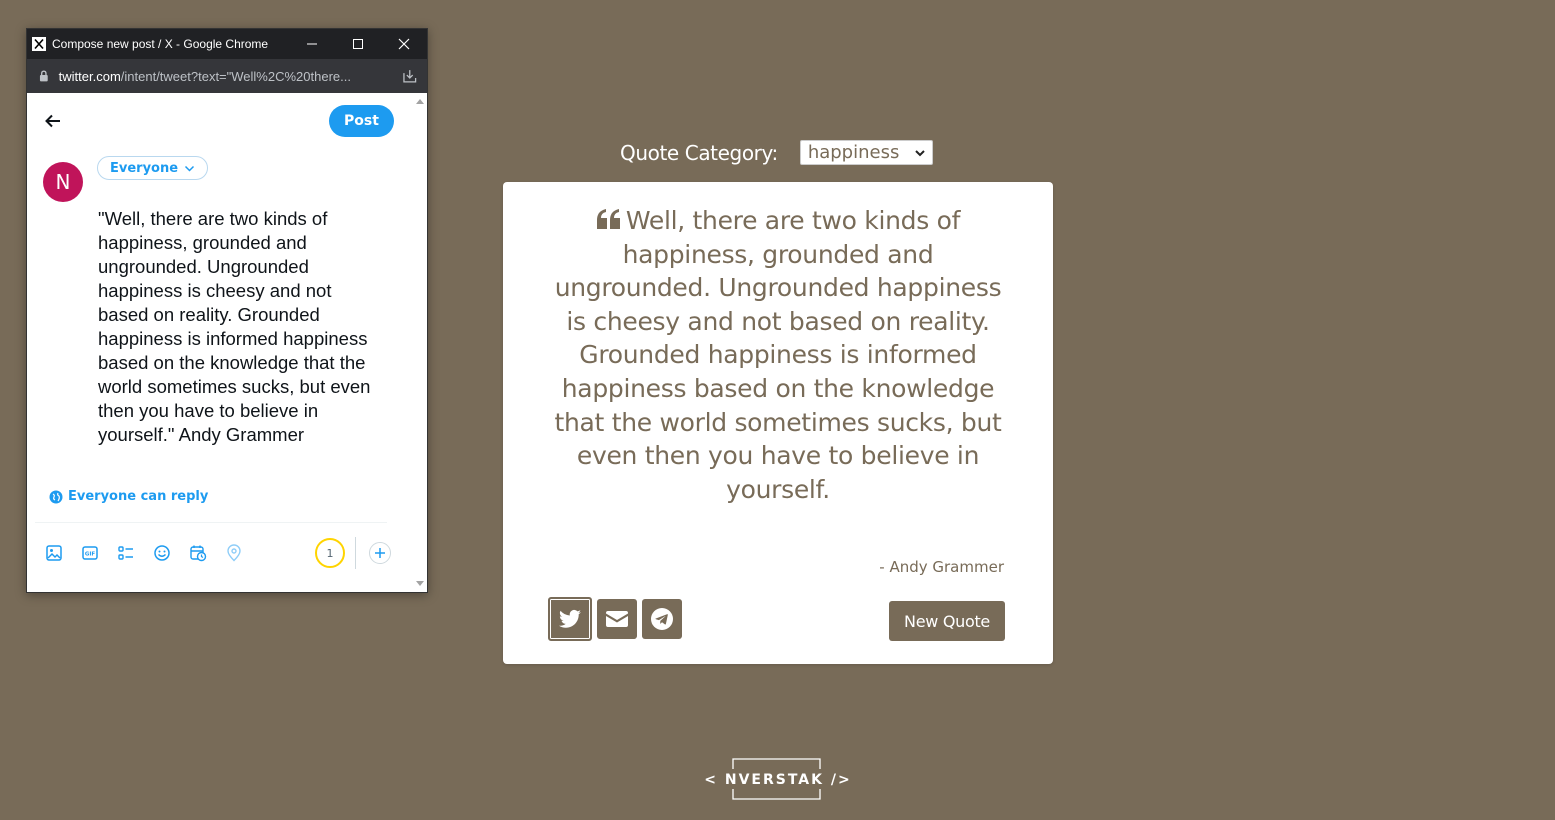 The width and height of the screenshot is (1555, 820). Describe the element at coordinates (160, 44) in the screenshot. I see `window-title: Compose new post / X - Google Chrome` at that location.